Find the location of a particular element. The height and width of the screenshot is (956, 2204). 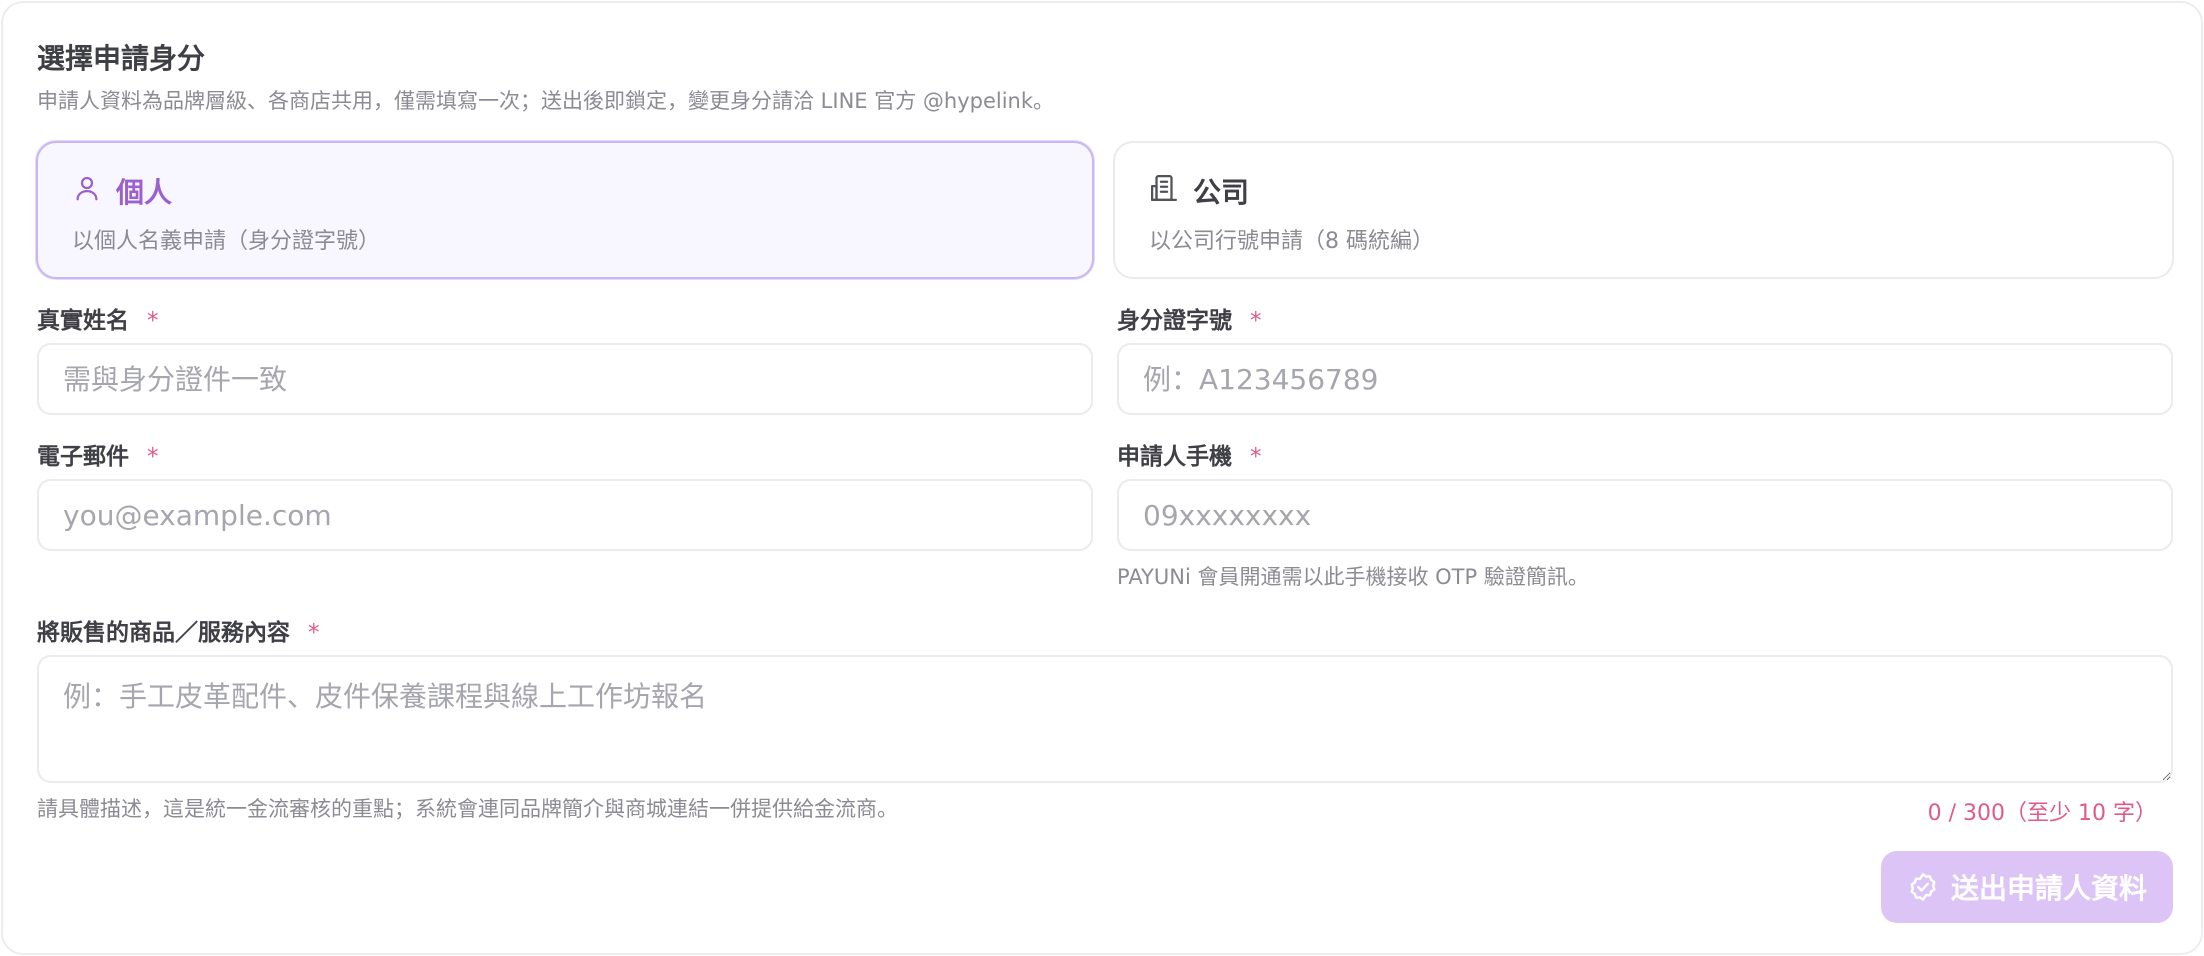

phone-label: 申請人手機 * is located at coordinates (1189, 454).